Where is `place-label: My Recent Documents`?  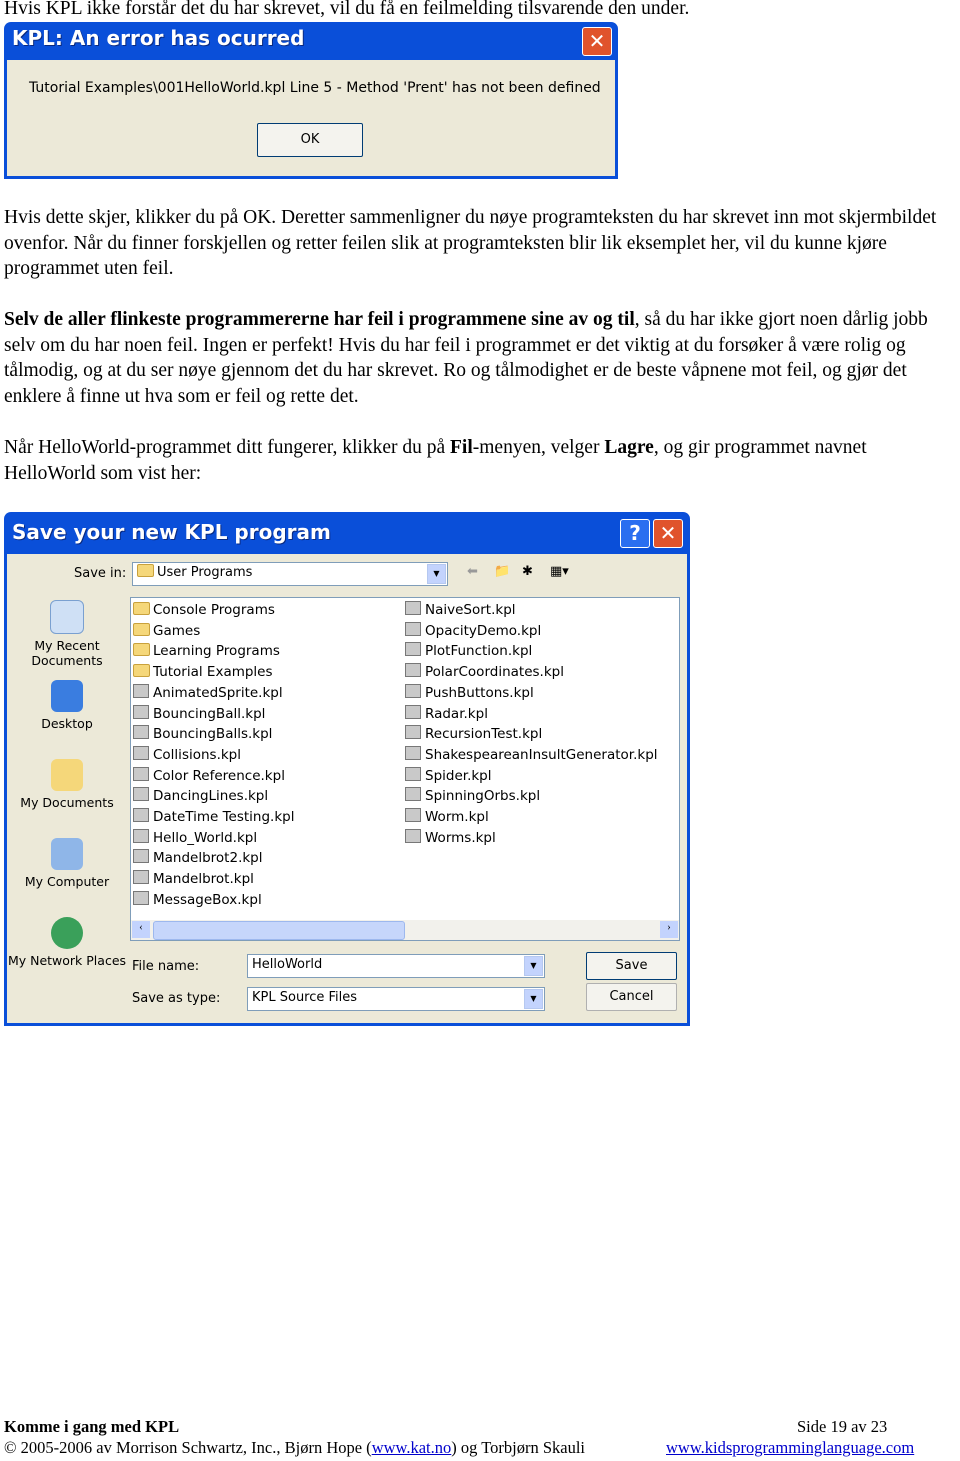
place-label: My Recent Documents is located at coordinates (67, 653).